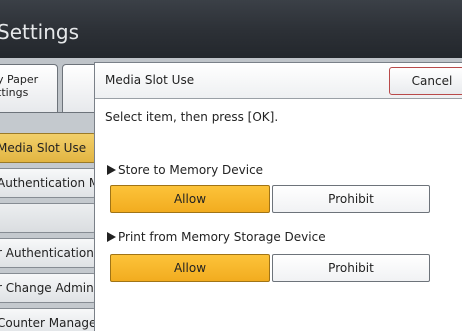 This screenshot has width=462, height=331. I want to click on dialog-title: Media Slot Use, so click(150, 80).